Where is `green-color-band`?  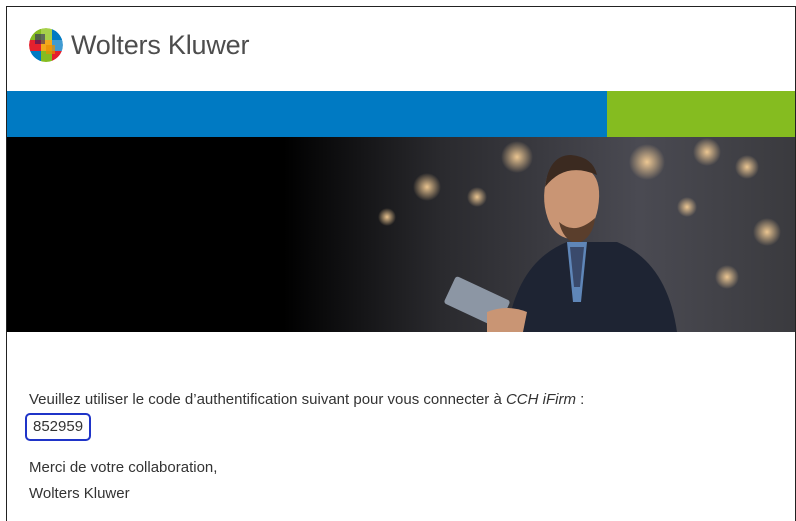
green-color-band is located at coordinates (701, 114).